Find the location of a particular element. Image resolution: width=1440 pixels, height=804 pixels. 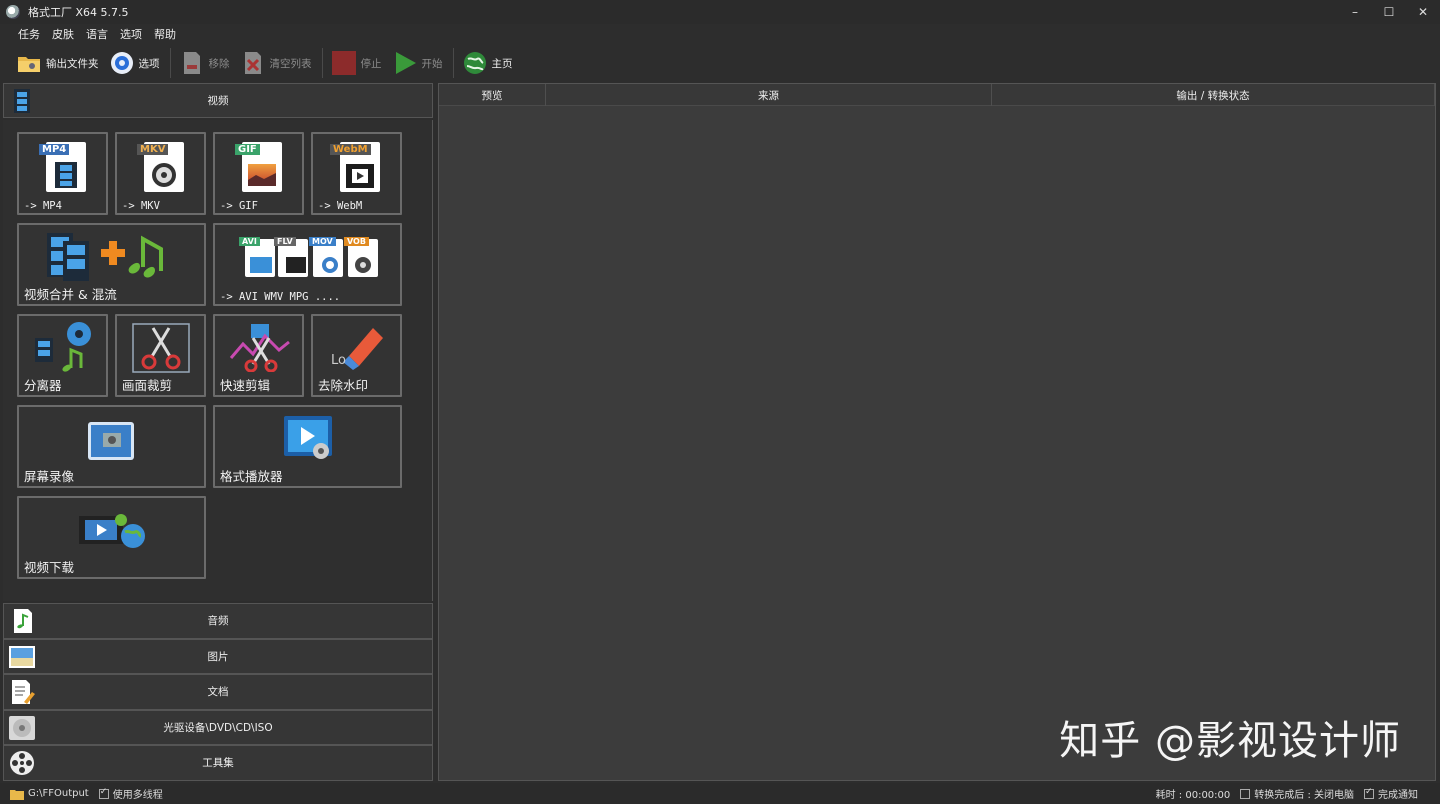

category-image: 图片 is located at coordinates (218, 656).